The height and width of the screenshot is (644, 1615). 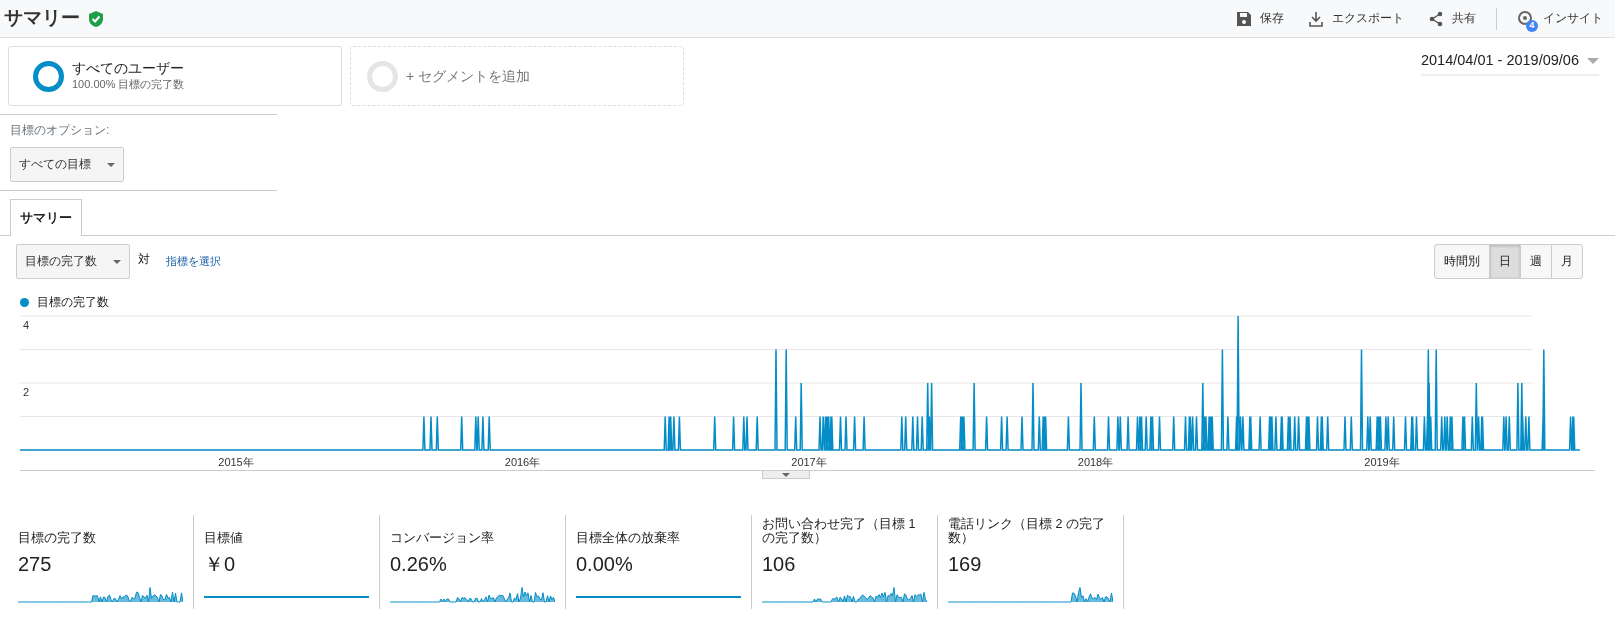 I want to click on save-button: 保存, so click(x=1260, y=18).